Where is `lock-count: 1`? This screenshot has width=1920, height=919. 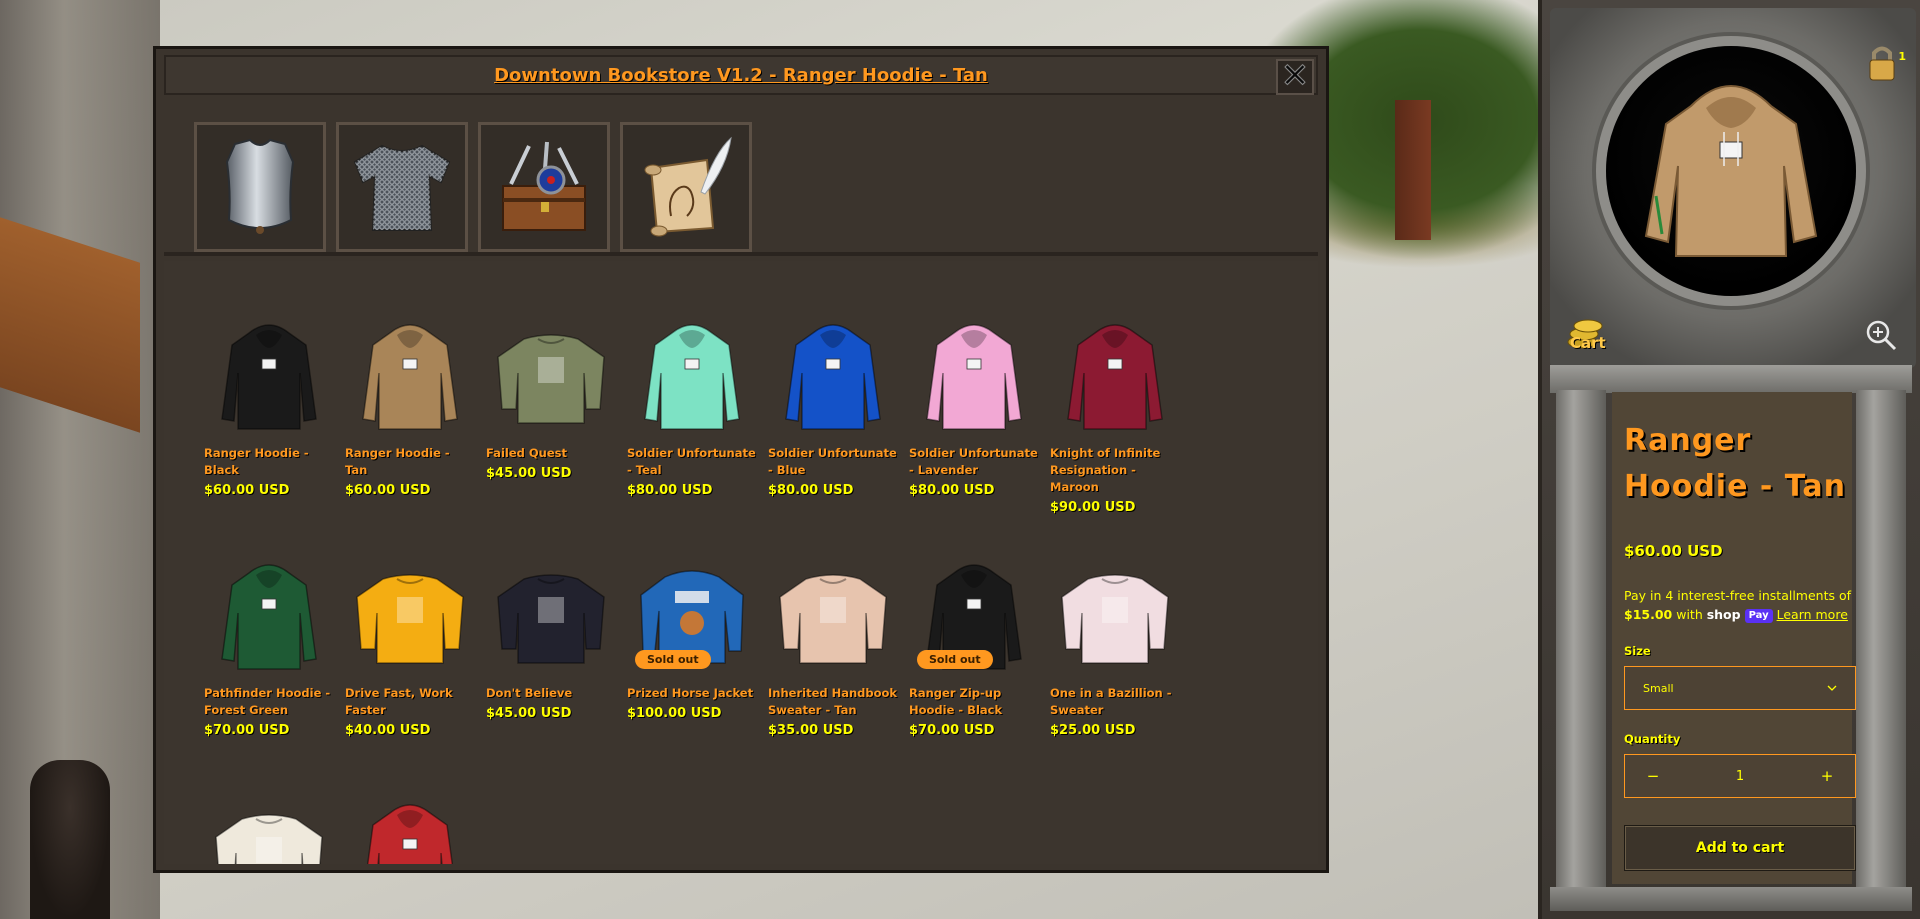 lock-count: 1 is located at coordinates (1902, 56).